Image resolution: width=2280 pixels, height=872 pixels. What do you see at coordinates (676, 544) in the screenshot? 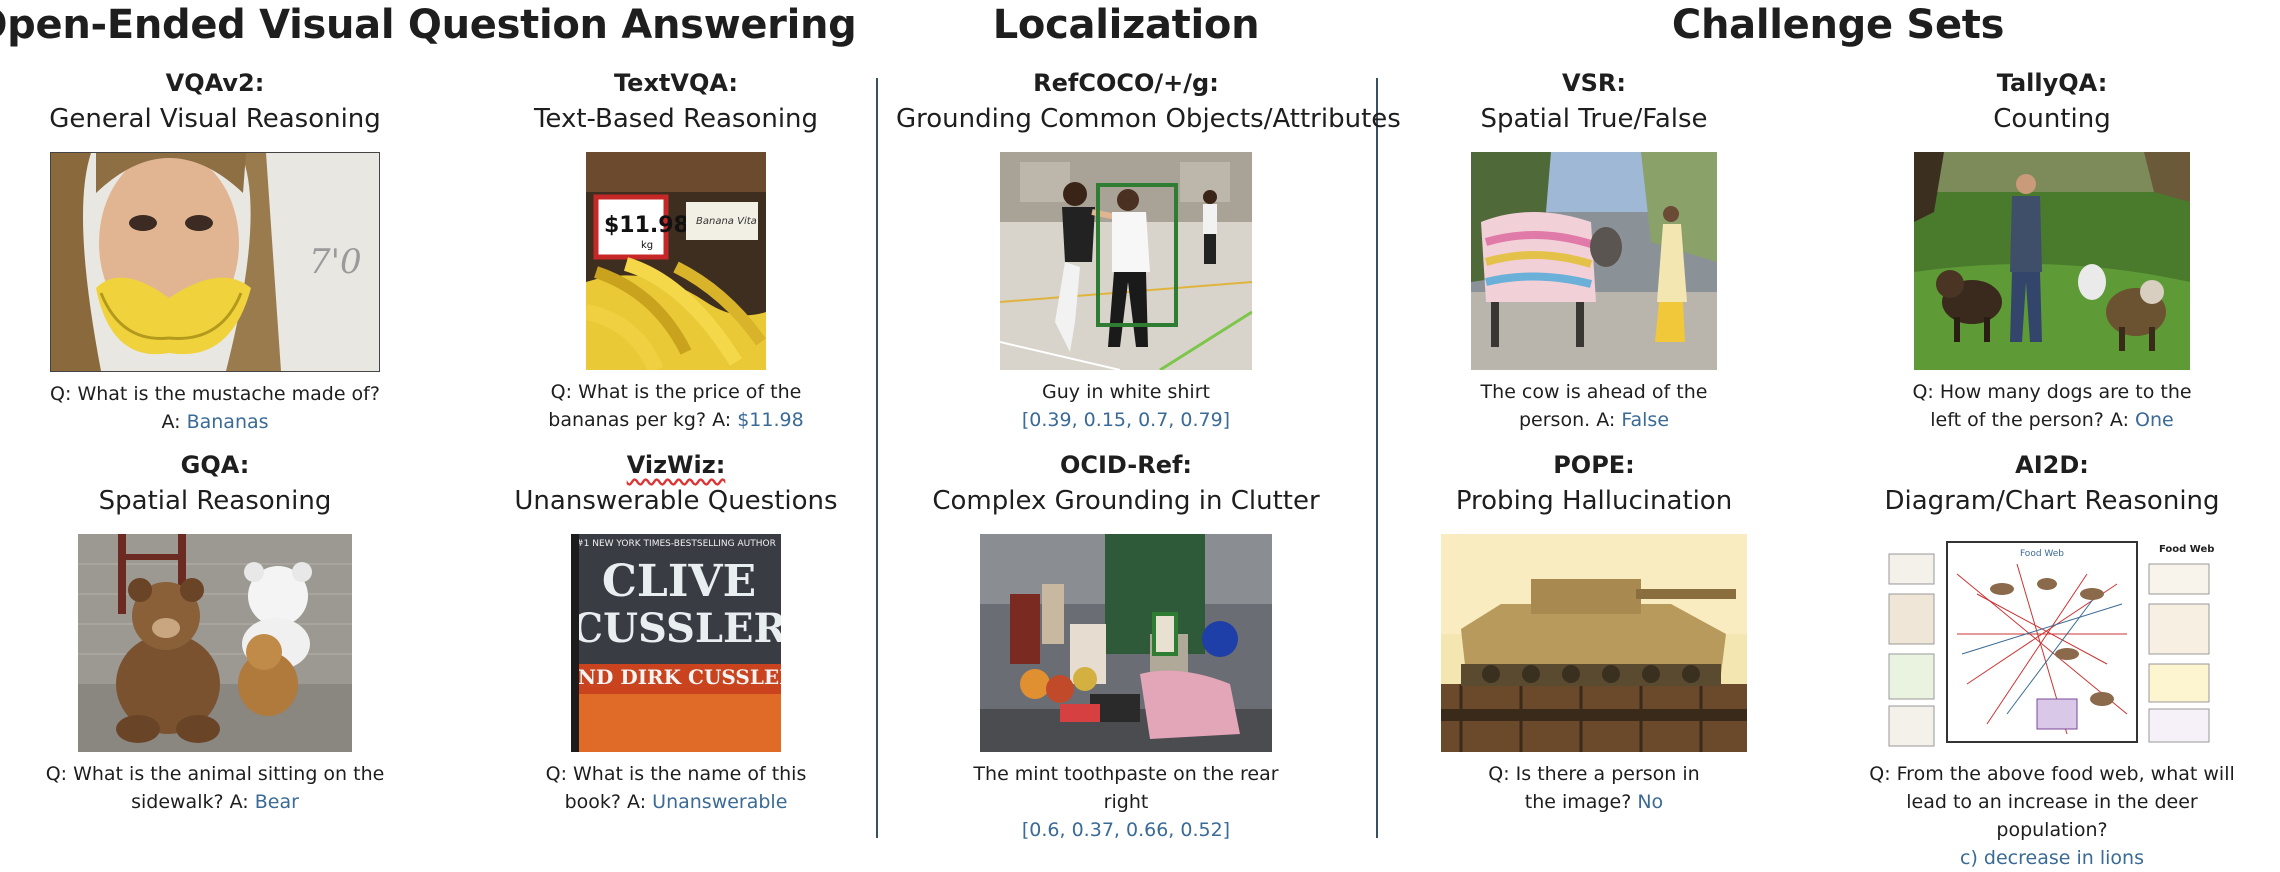
I see `image-book-tagline: #1 NEW YORK TIMES-BESTSELLING AUTHOR` at bounding box center [676, 544].